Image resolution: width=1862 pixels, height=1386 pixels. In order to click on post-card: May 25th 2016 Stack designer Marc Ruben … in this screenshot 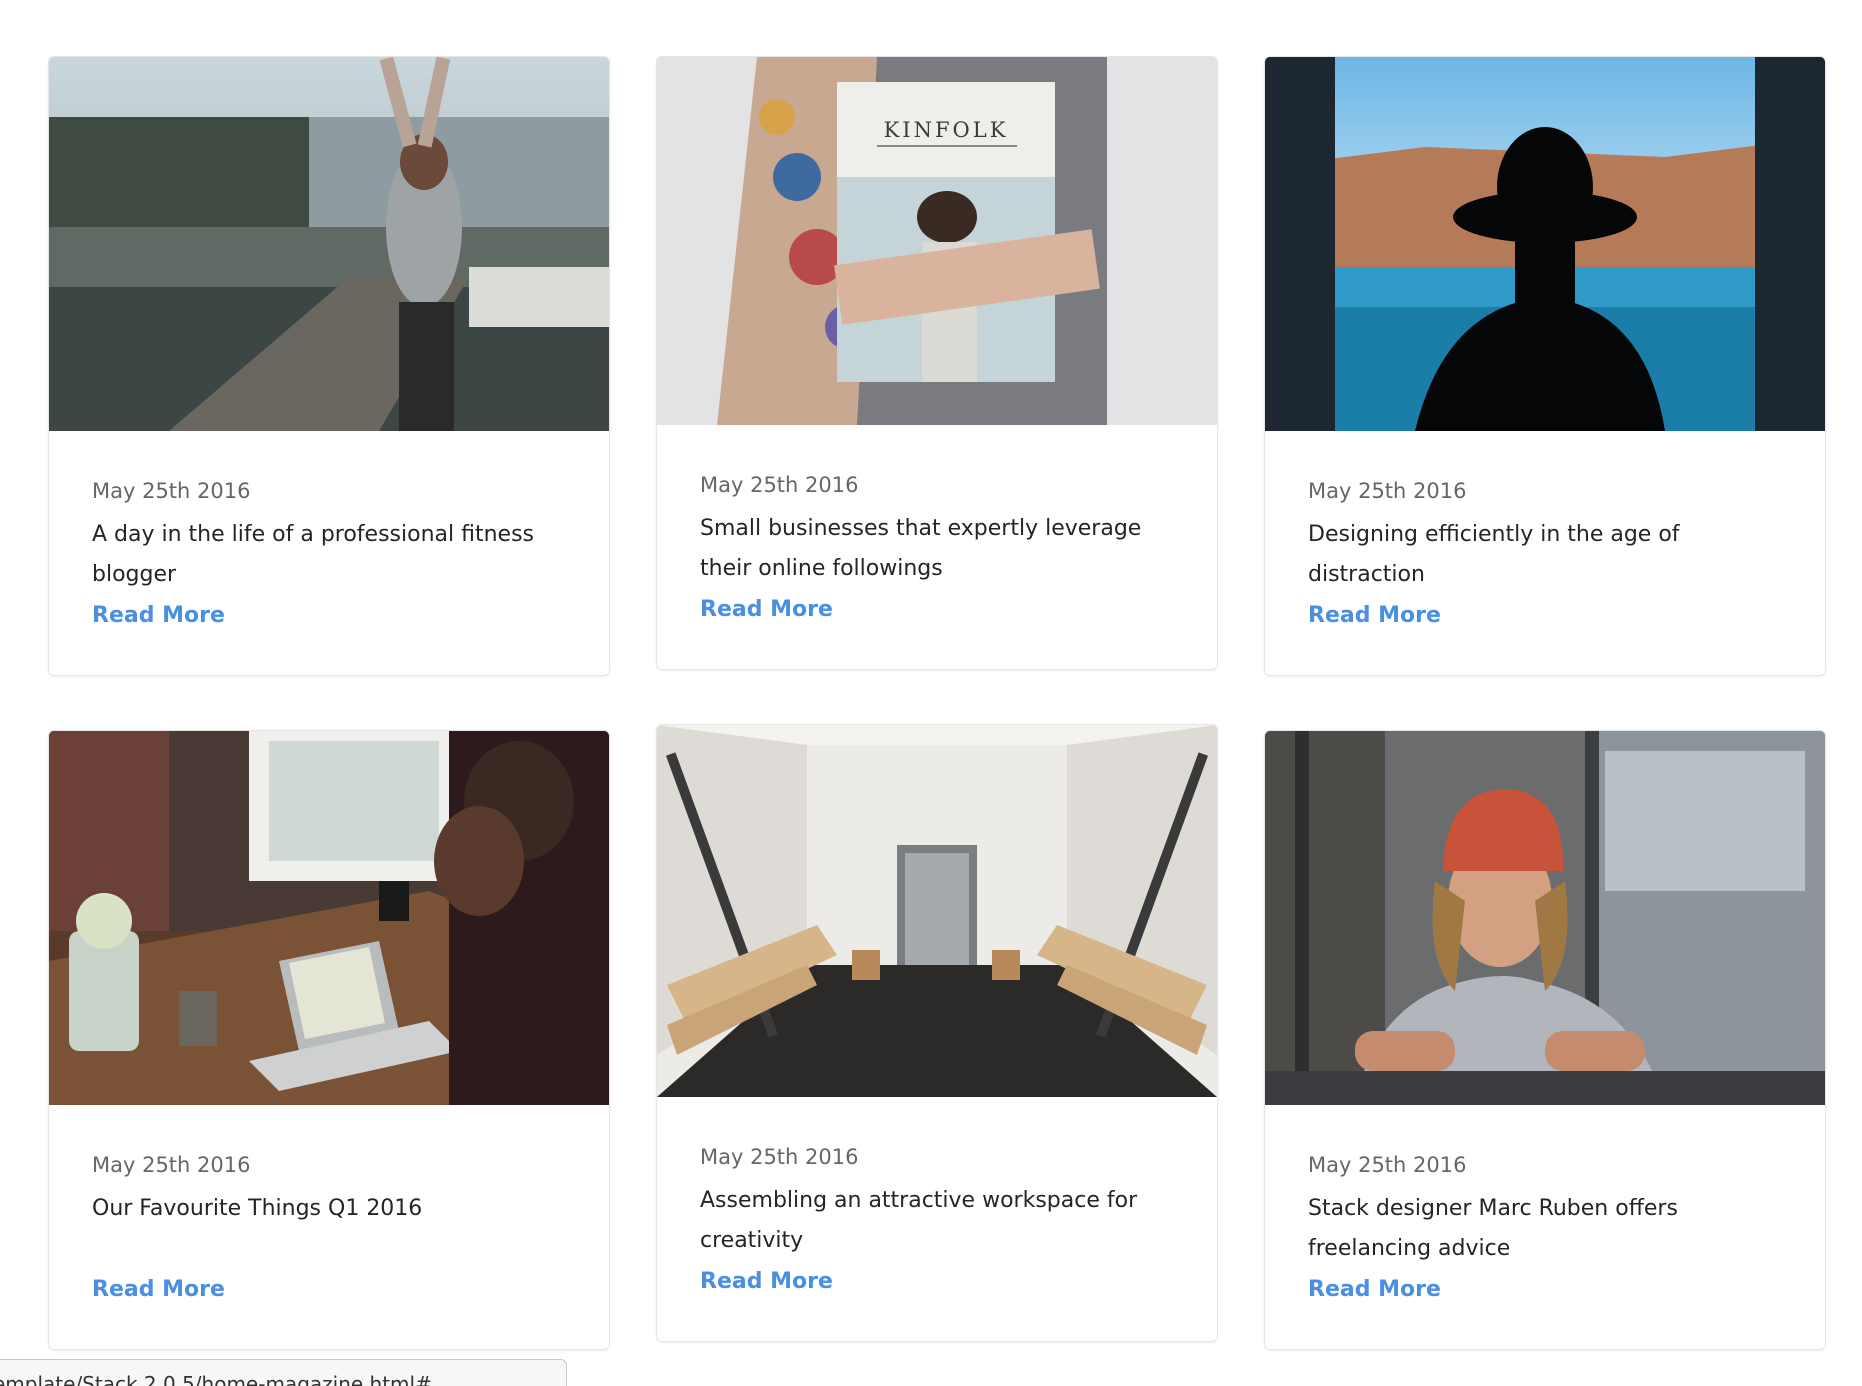, I will do `click(1545, 1040)`.